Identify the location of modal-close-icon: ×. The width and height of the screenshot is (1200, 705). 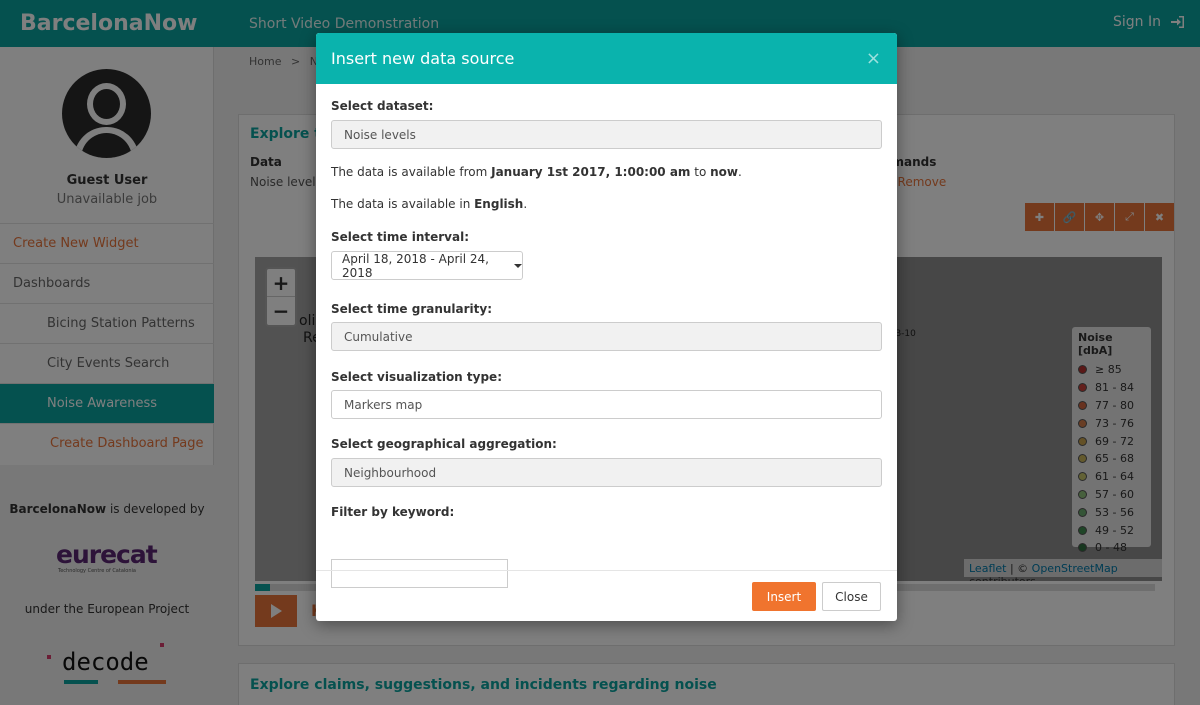
(873, 58).